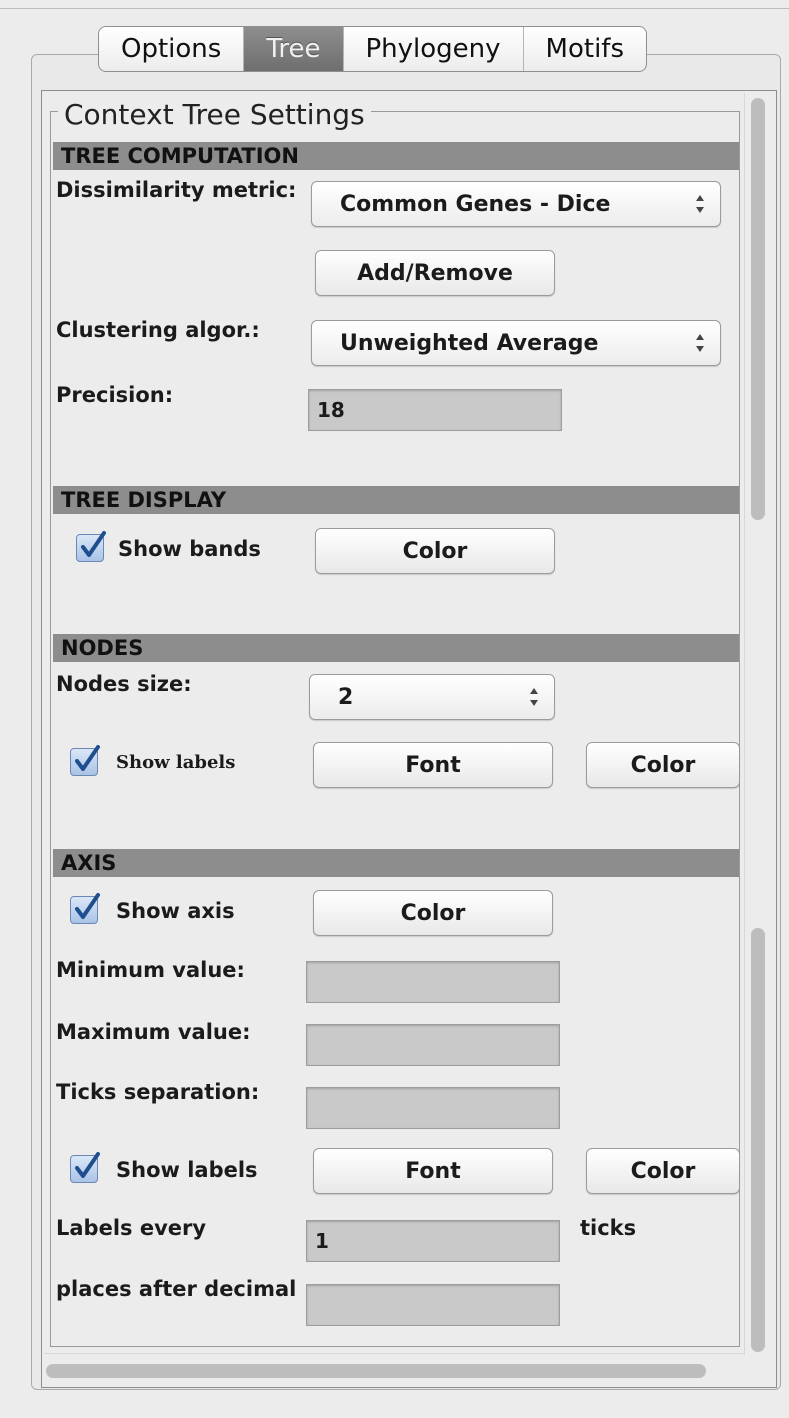 The height and width of the screenshot is (1418, 789). Describe the element at coordinates (433, 1305) in the screenshot. I see `places-after-decimal-field` at that location.